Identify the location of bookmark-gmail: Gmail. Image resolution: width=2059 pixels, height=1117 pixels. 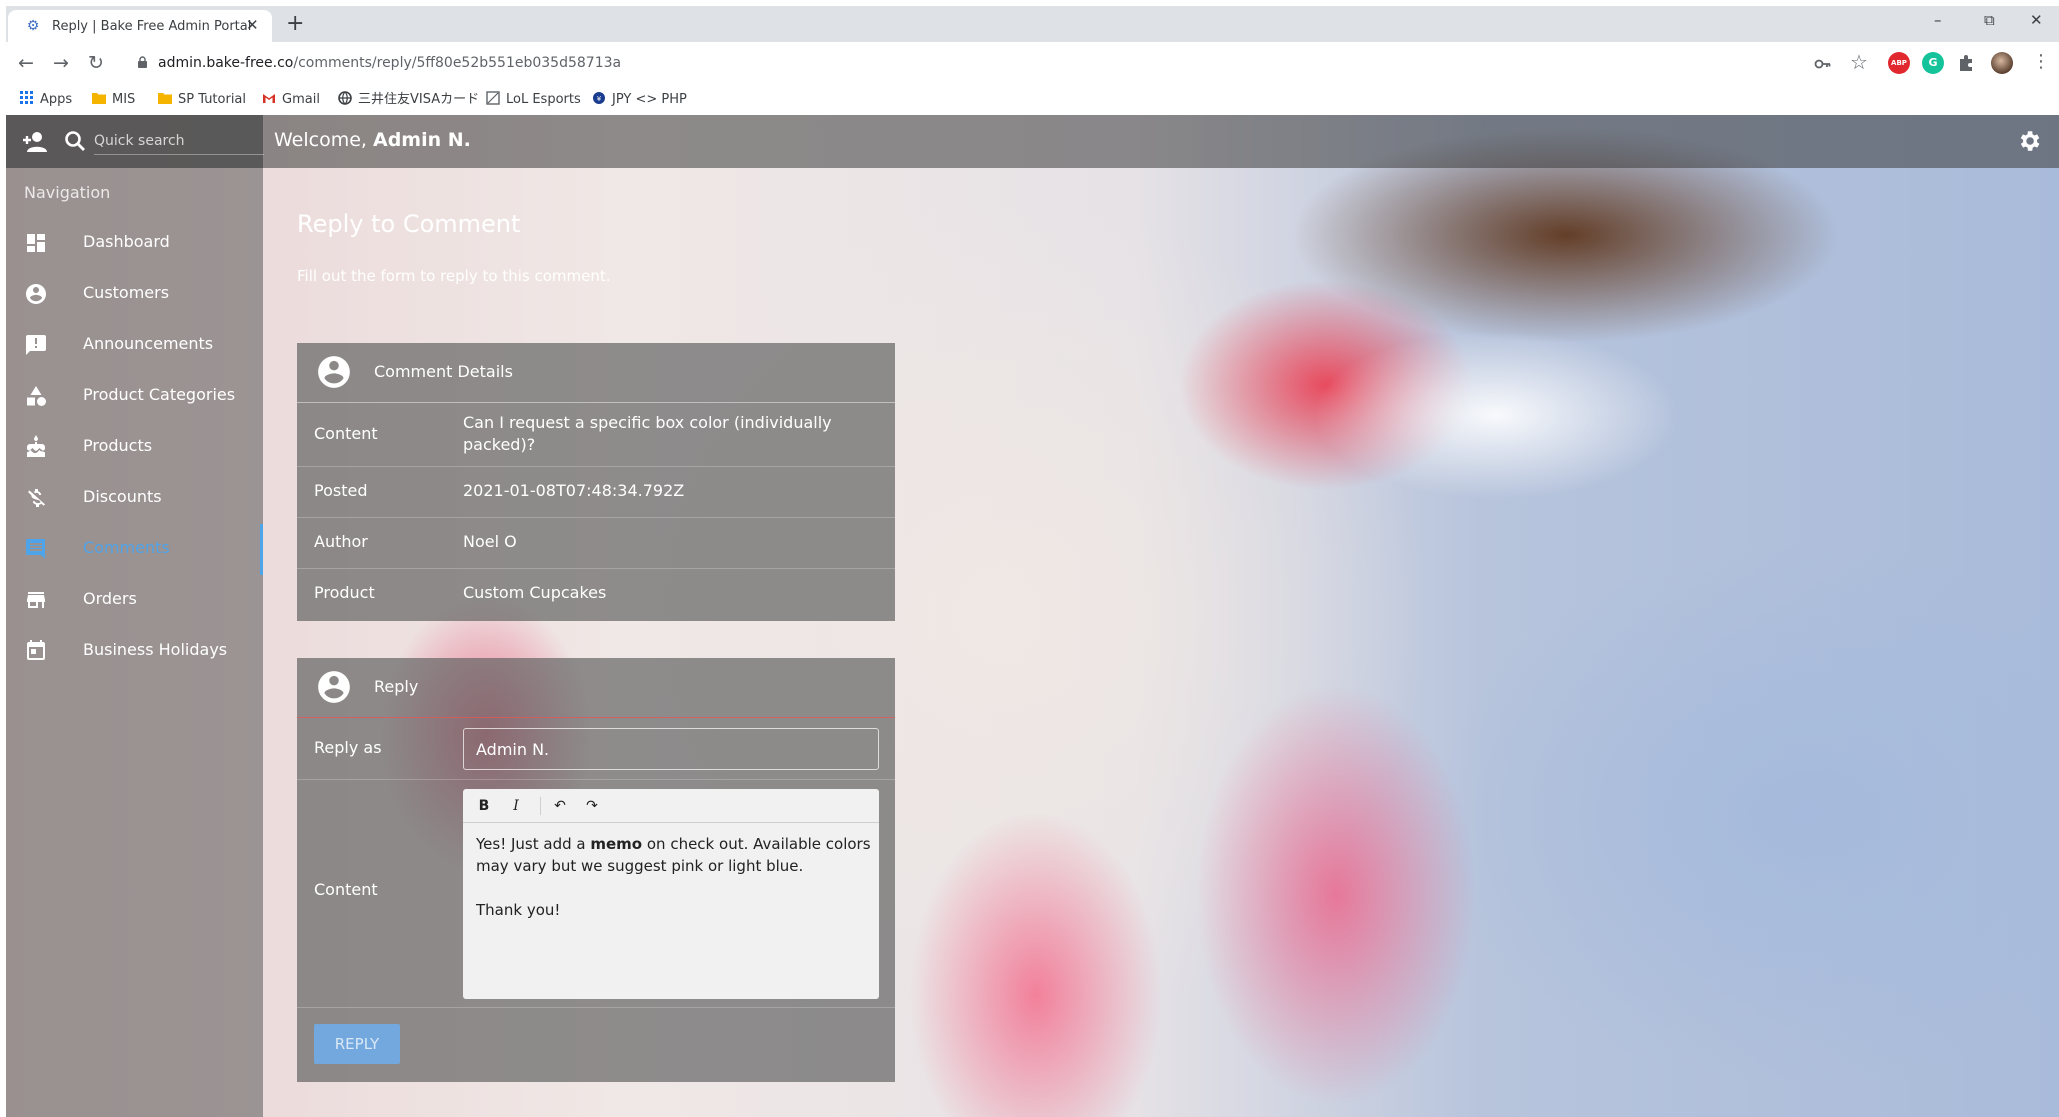
(291, 100).